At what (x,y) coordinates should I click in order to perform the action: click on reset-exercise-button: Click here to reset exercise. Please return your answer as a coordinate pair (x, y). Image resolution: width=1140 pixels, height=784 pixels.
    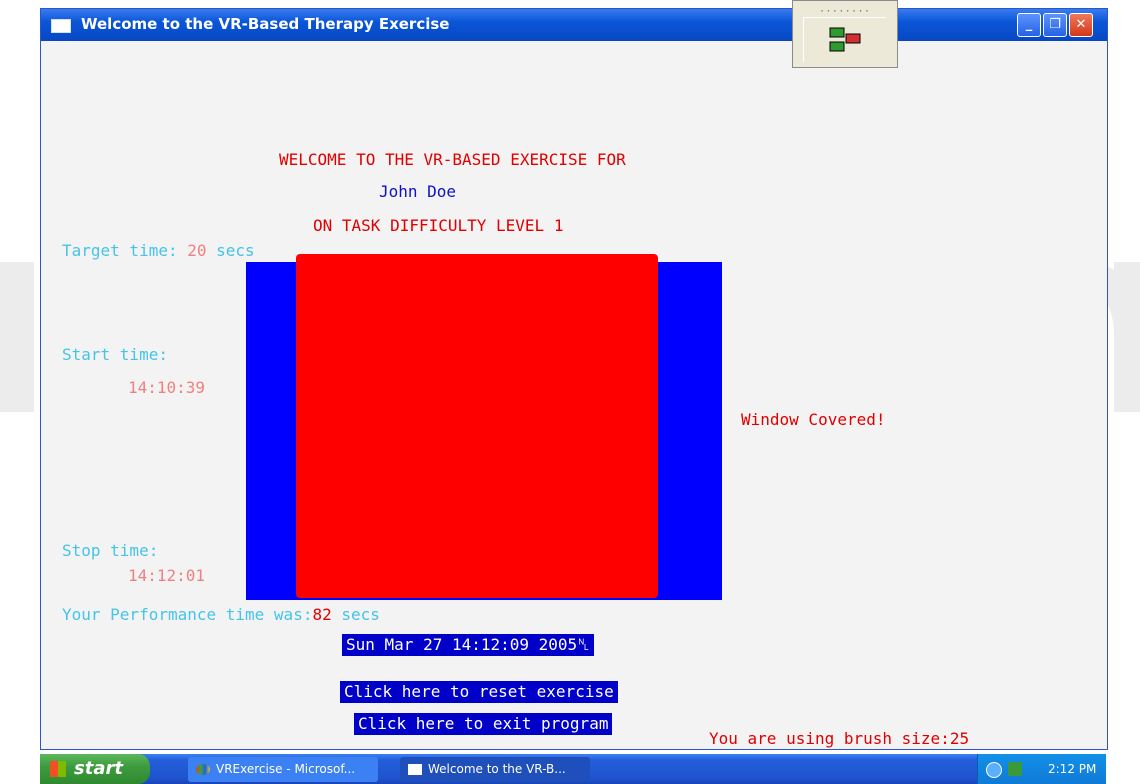
    Looking at the image, I should click on (479, 692).